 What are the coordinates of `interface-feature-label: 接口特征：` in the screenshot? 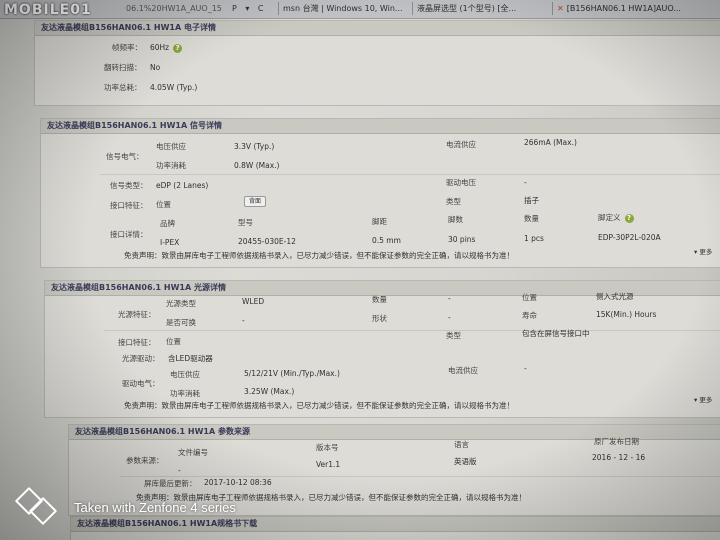 It's located at (129, 205).